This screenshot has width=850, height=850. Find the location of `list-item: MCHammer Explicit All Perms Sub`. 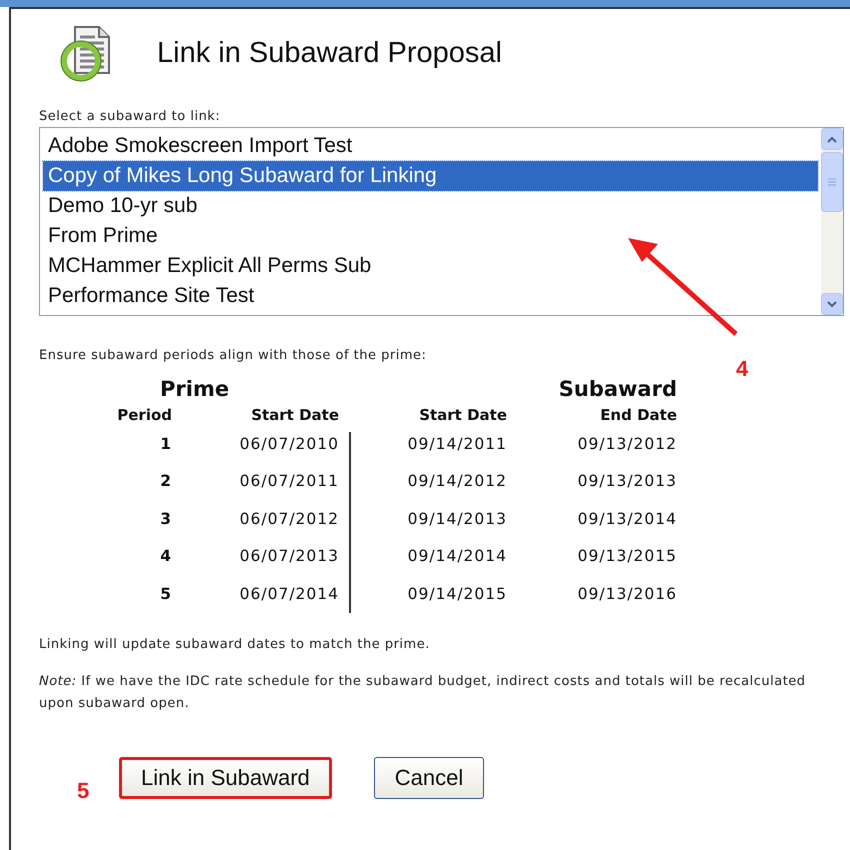

list-item: MCHammer Explicit All Perms Sub is located at coordinates (430, 266).